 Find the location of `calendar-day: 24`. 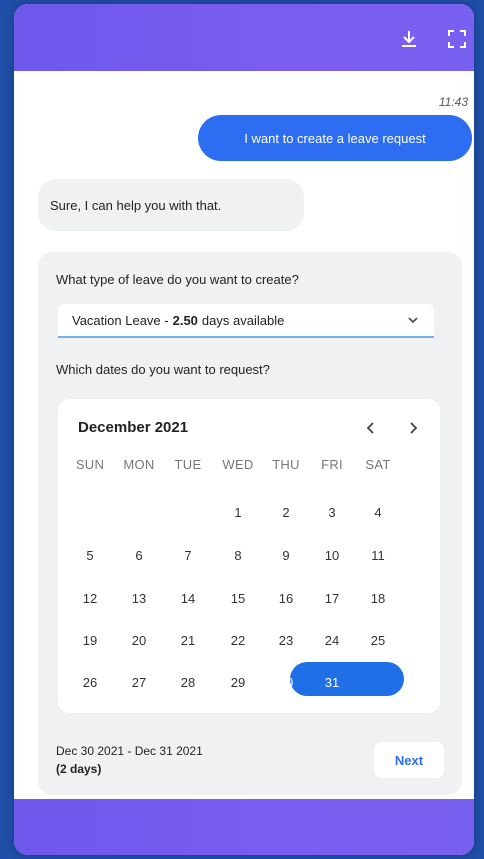

calendar-day: 24 is located at coordinates (332, 641).